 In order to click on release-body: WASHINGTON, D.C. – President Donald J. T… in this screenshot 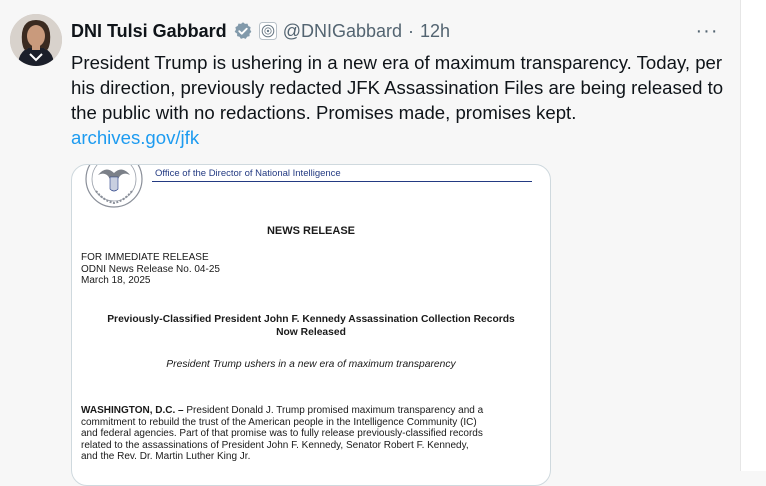, I will do `click(311, 434)`.